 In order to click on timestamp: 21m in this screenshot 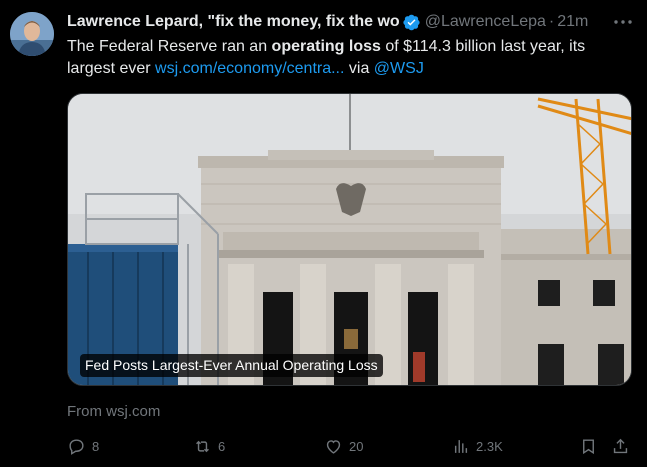, I will do `click(572, 22)`.